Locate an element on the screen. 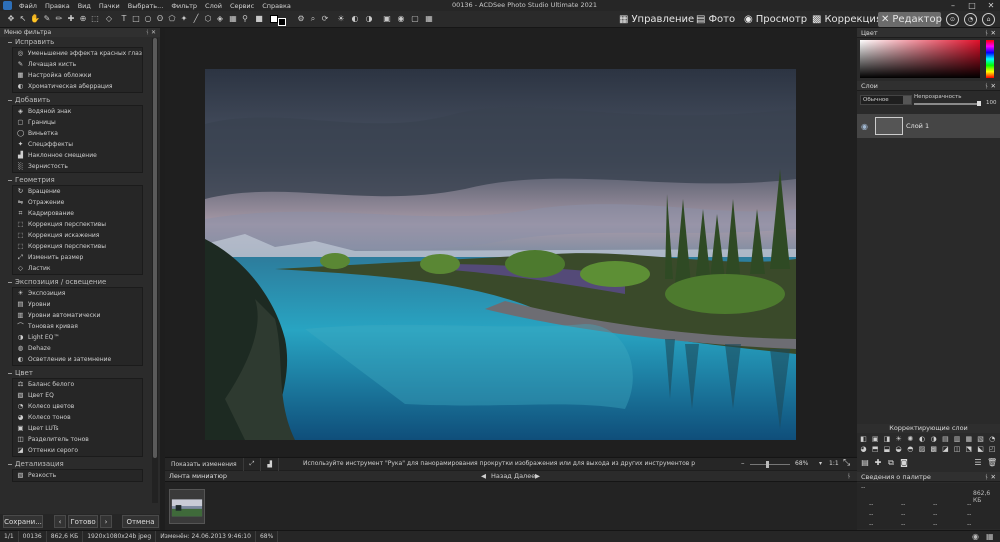 Image resolution: width=1000 pixels, height=542 pixels. filter-item: ▧ Цвет EQ is located at coordinates (77, 395).